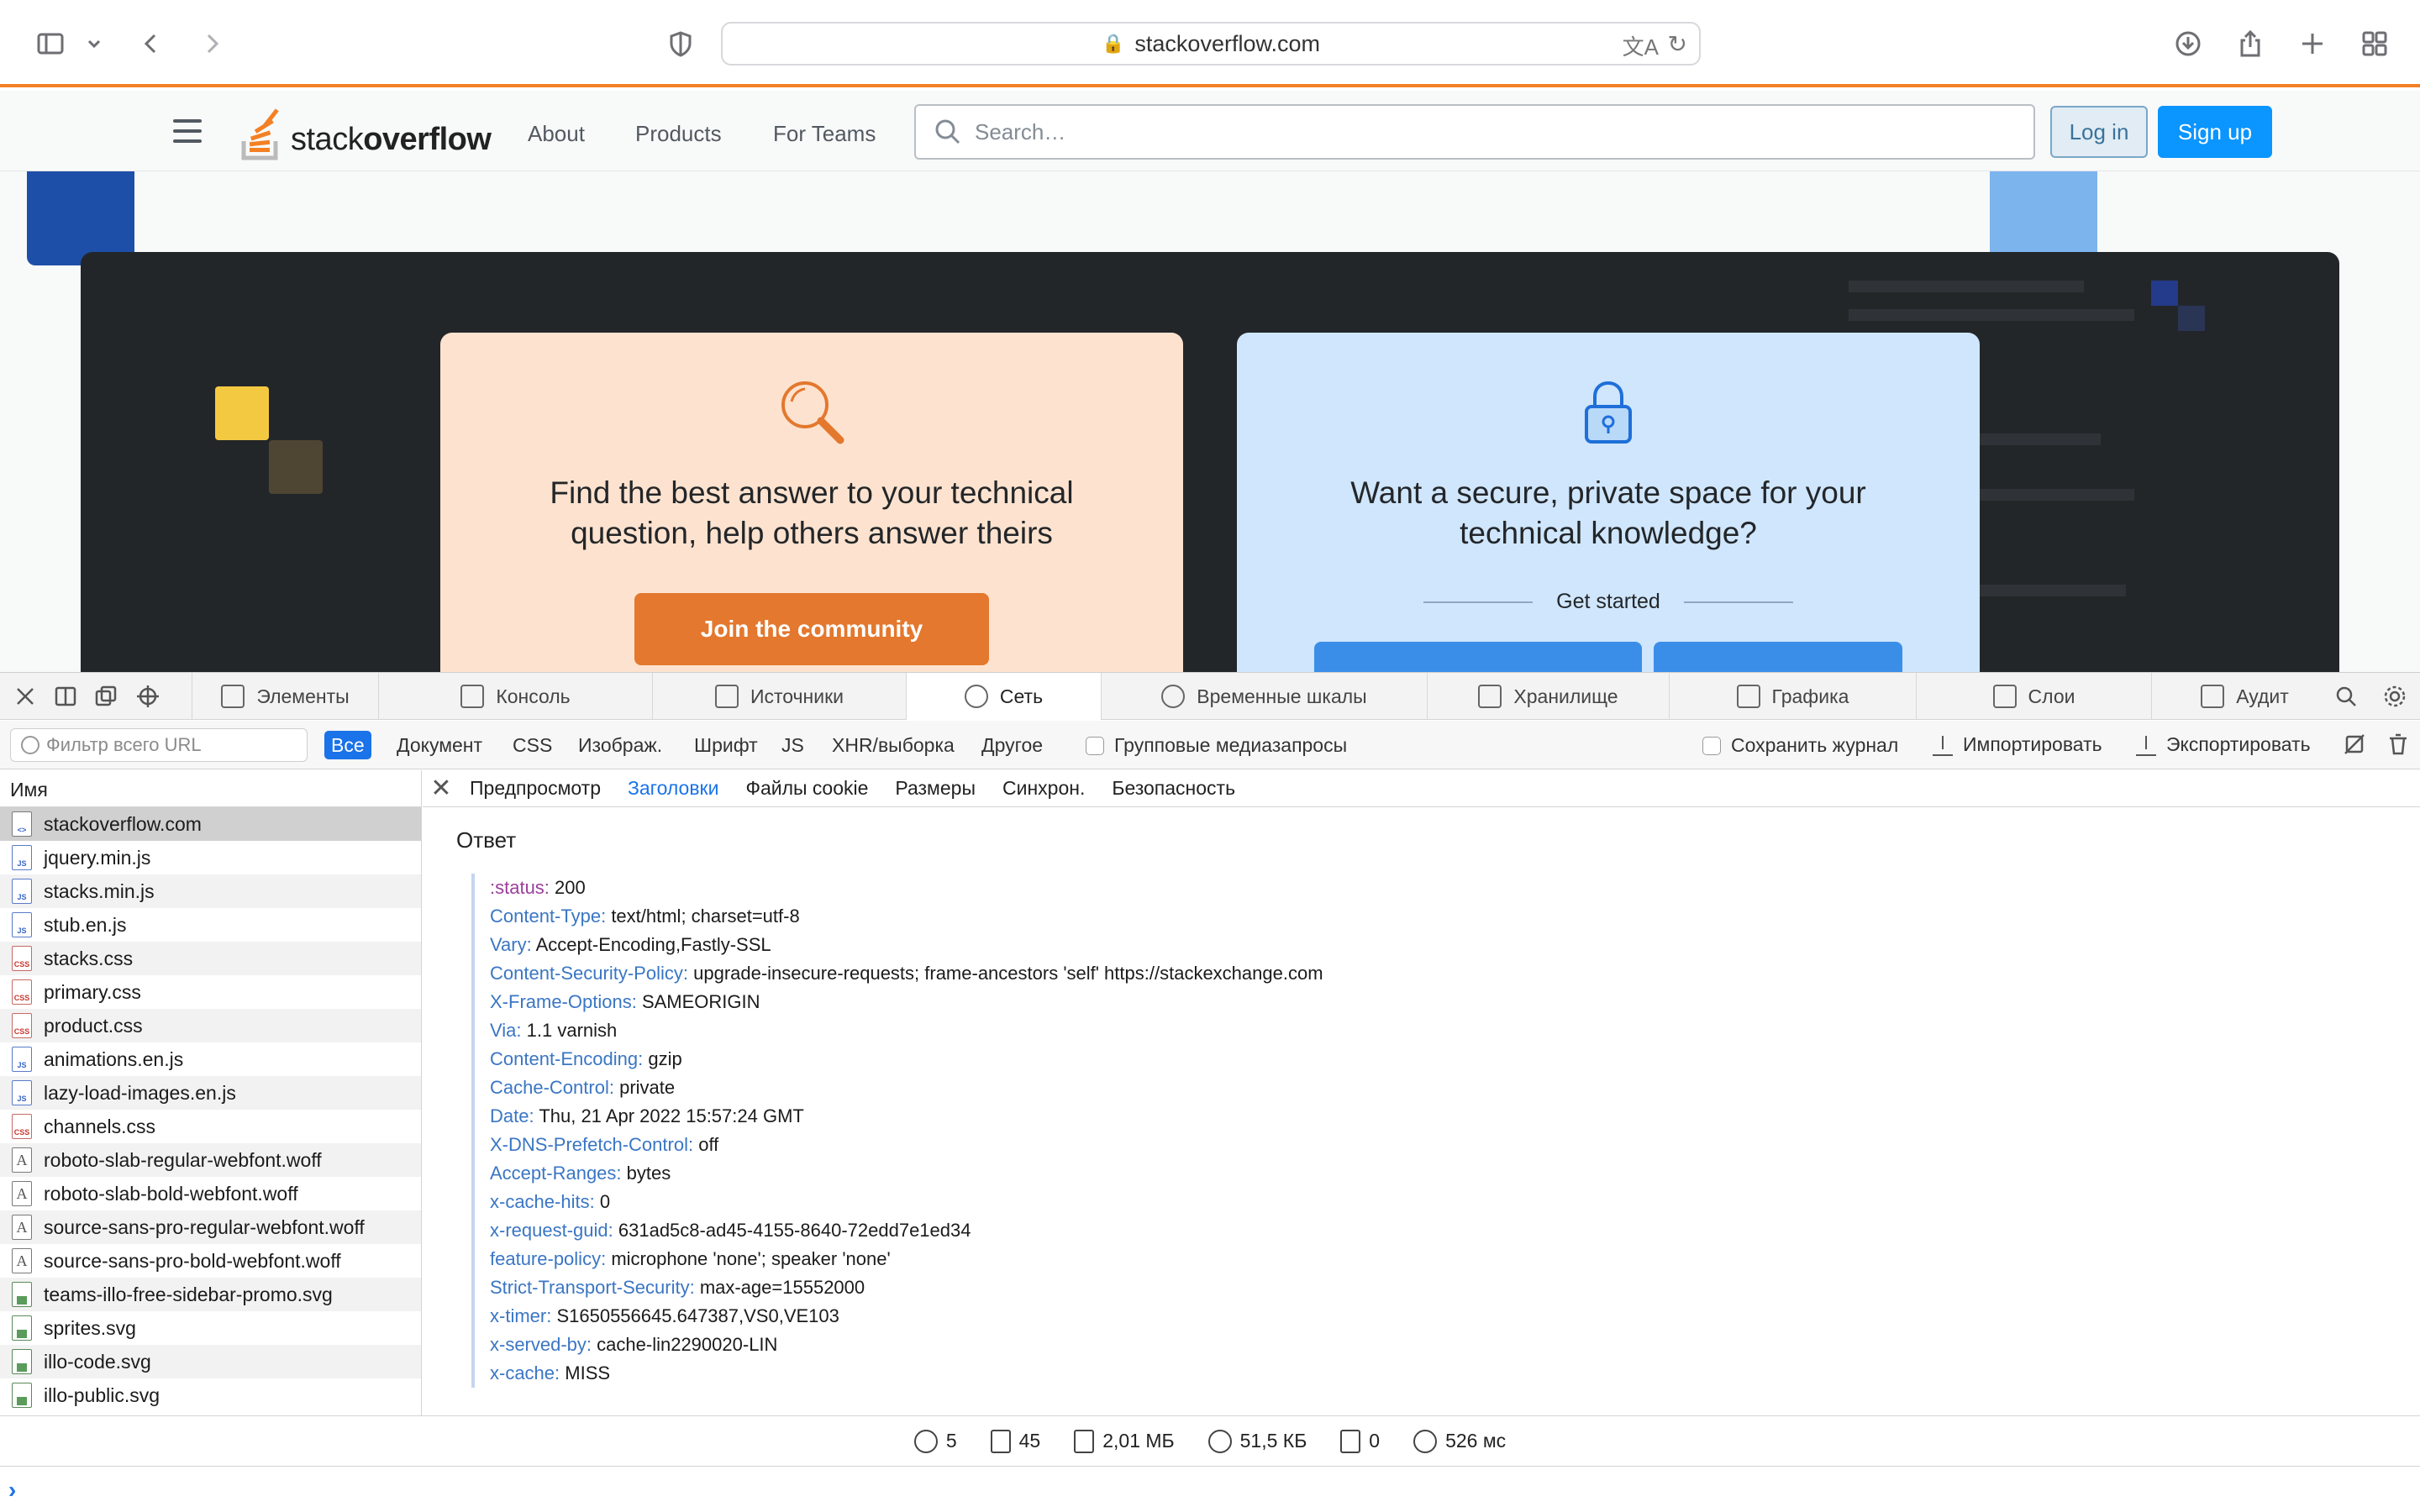 The image size is (2420, 1512). Describe the element at coordinates (2374, 44) in the screenshot. I see `tab-overview-icon` at that location.